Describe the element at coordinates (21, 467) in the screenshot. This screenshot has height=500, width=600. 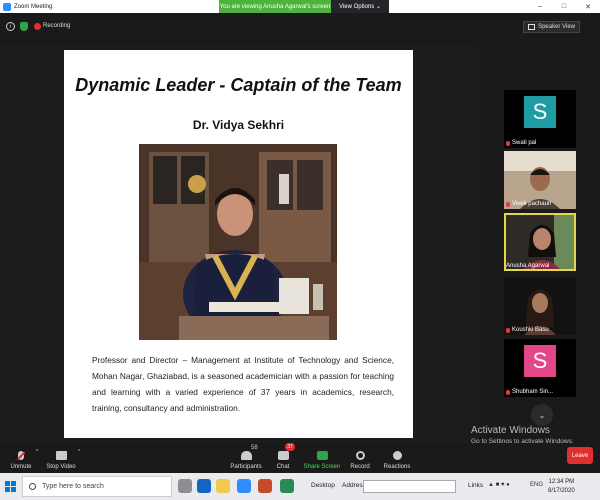
I see `unmute-label: Unmute` at that location.